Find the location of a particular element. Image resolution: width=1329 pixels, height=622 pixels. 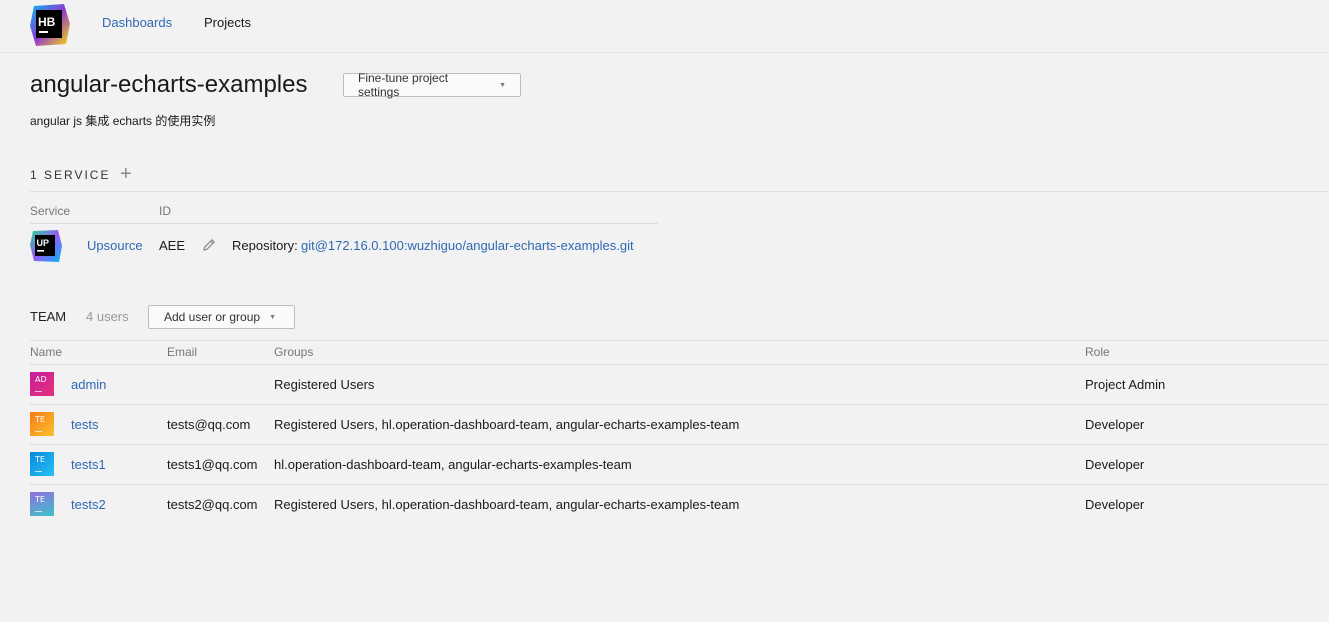

member-role: Project Admin is located at coordinates (1125, 384).